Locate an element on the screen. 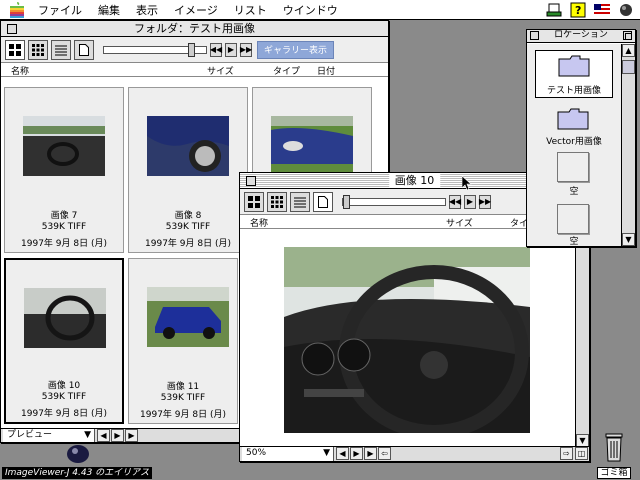 This screenshot has height=480, width=640. play-button: ▶ is located at coordinates (356, 453).